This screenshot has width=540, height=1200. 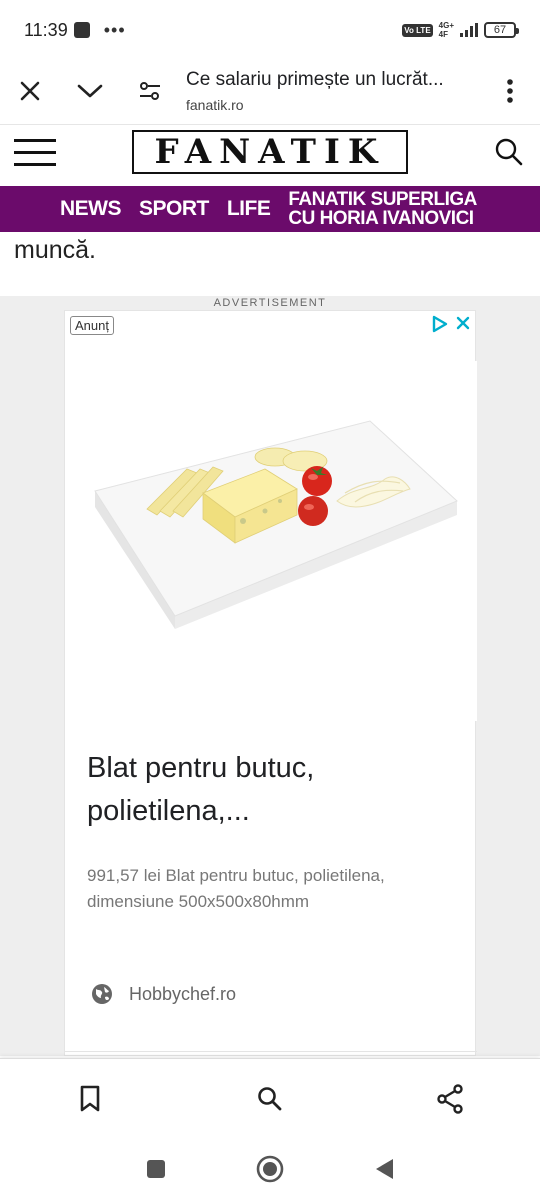 What do you see at coordinates (440, 324) in the screenshot?
I see `adchoices-icon` at bounding box center [440, 324].